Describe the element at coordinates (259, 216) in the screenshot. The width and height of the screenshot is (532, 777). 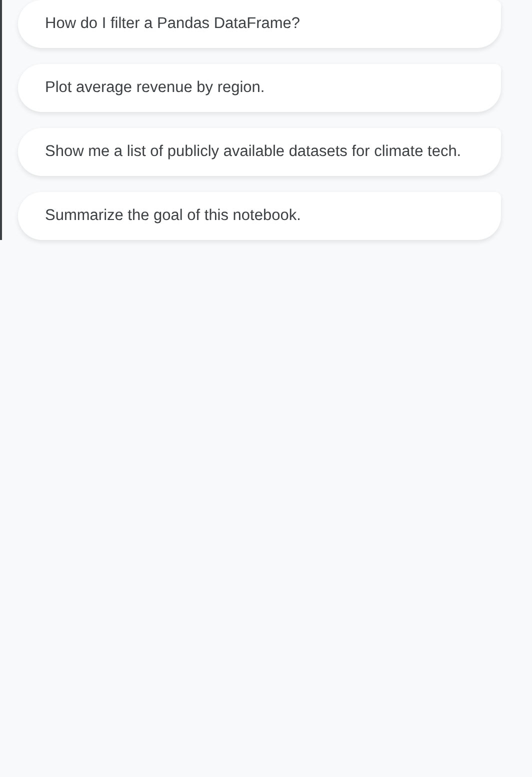
I see `suggestion-chip: Summarize the goal of this notebook.` at that location.